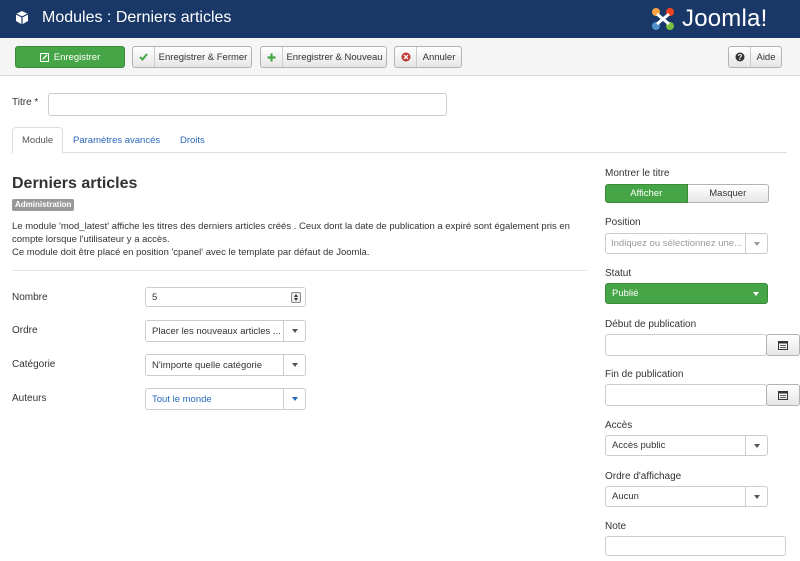 This screenshot has height=561, width=800. I want to click on auteurs-value: Tout le monde, so click(182, 399).